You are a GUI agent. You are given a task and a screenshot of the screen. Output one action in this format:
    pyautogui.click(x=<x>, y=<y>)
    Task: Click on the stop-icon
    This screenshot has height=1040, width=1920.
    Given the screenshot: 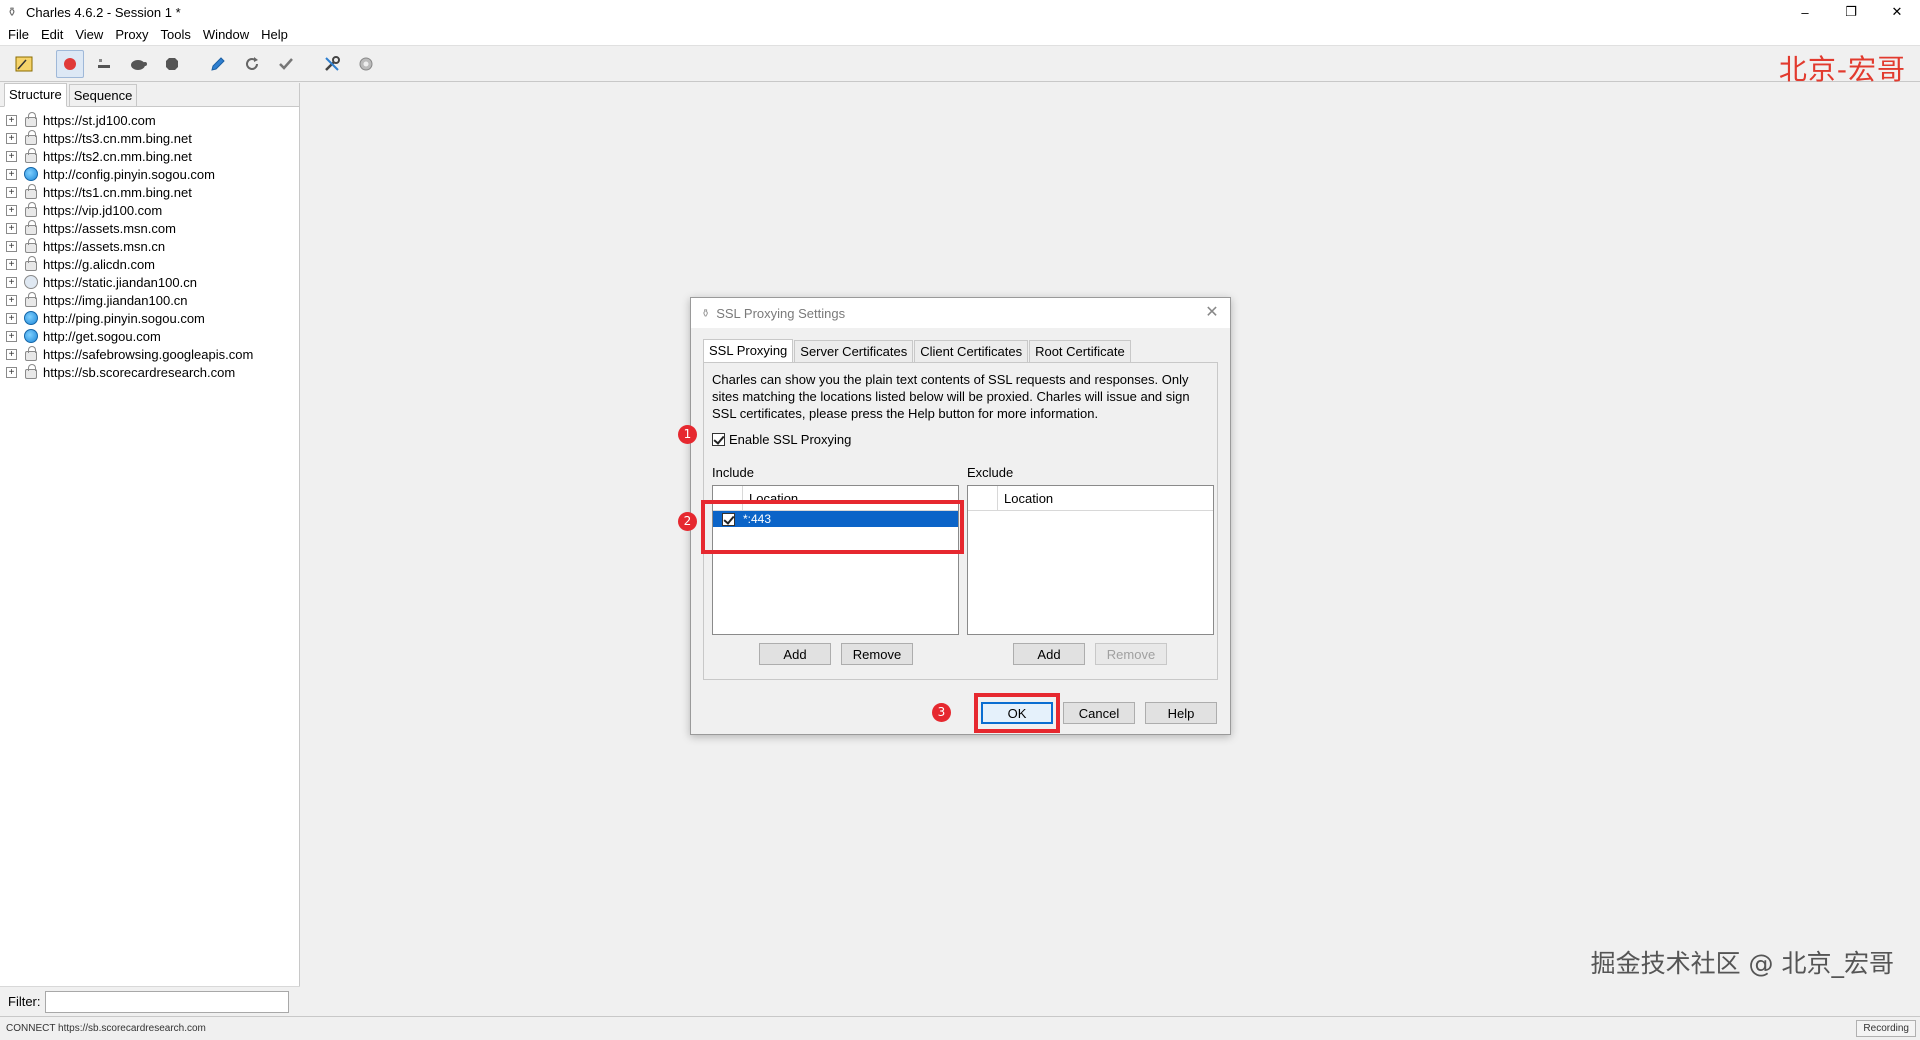 What is the action you would take?
    pyautogui.click(x=172, y=64)
    